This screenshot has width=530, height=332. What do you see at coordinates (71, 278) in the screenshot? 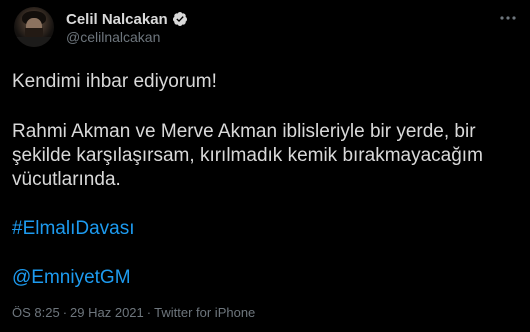
I see `mention-link: @EmniyetGM` at bounding box center [71, 278].